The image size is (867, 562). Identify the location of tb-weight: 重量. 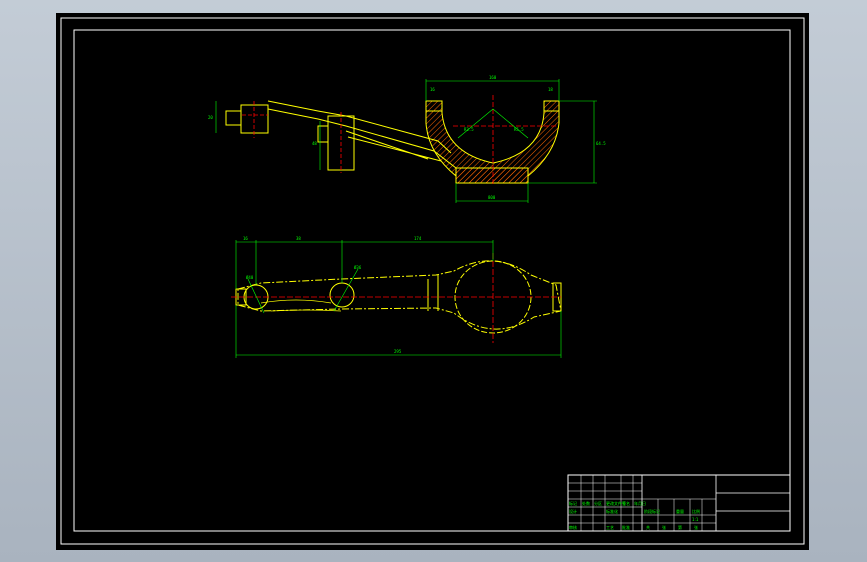
(680, 511).